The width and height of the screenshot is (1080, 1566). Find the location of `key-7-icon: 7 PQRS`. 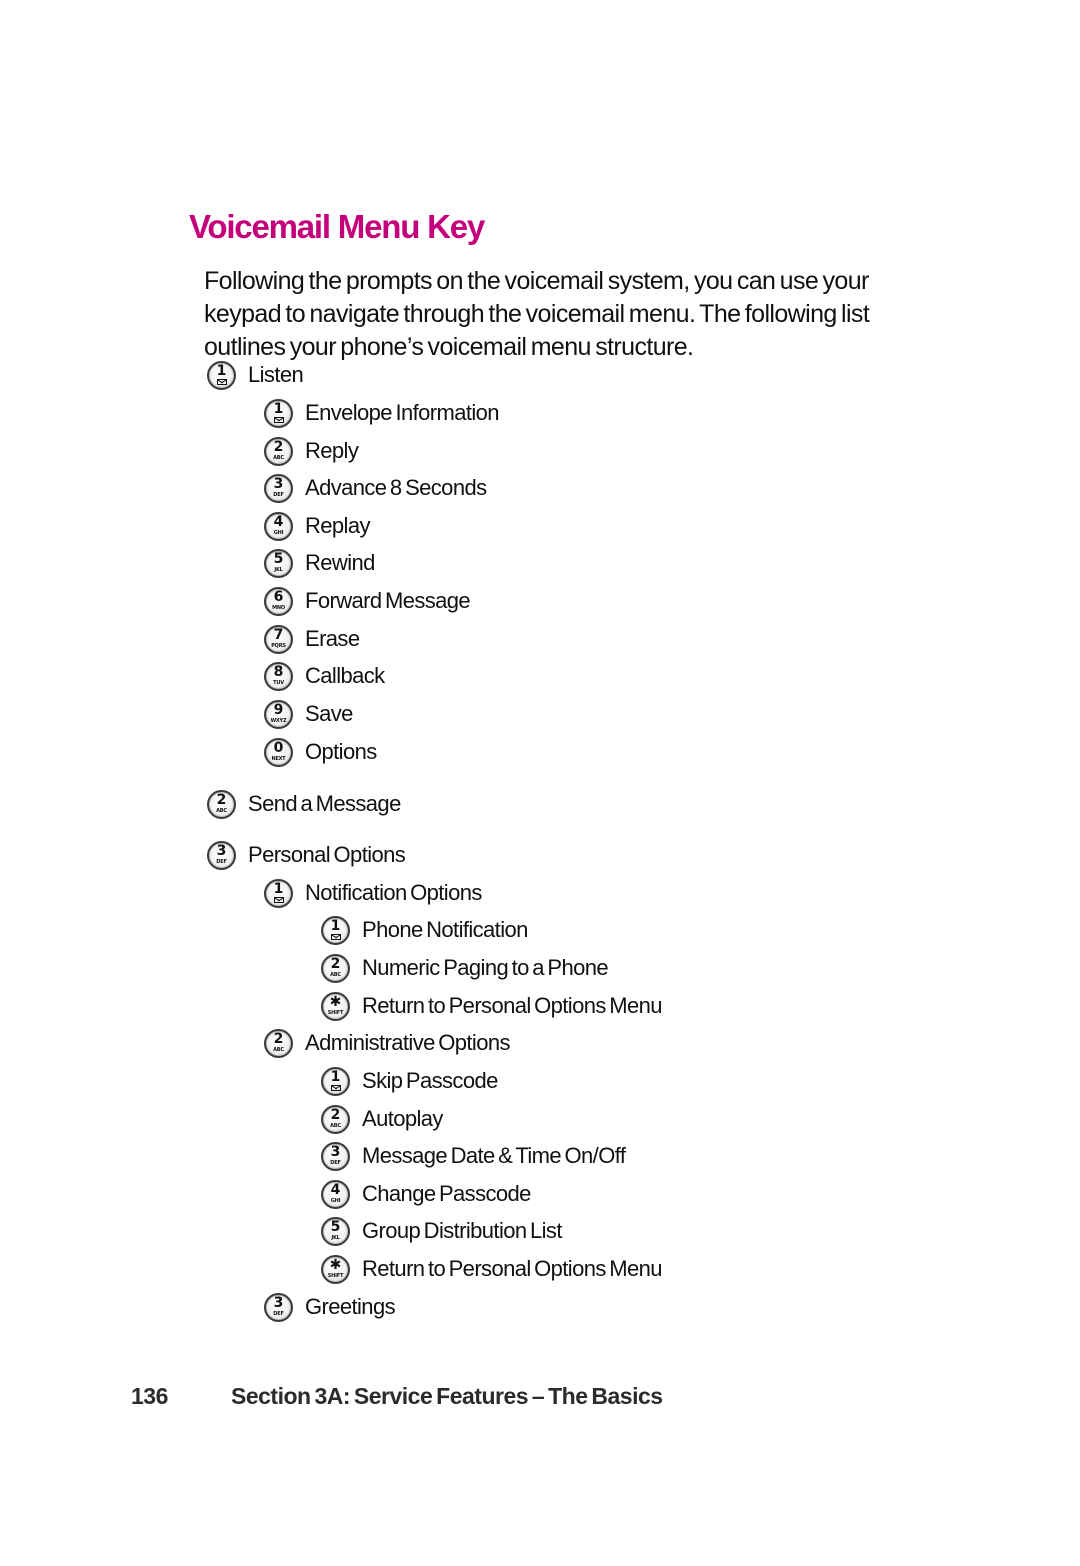

key-7-icon: 7 PQRS is located at coordinates (278, 639).